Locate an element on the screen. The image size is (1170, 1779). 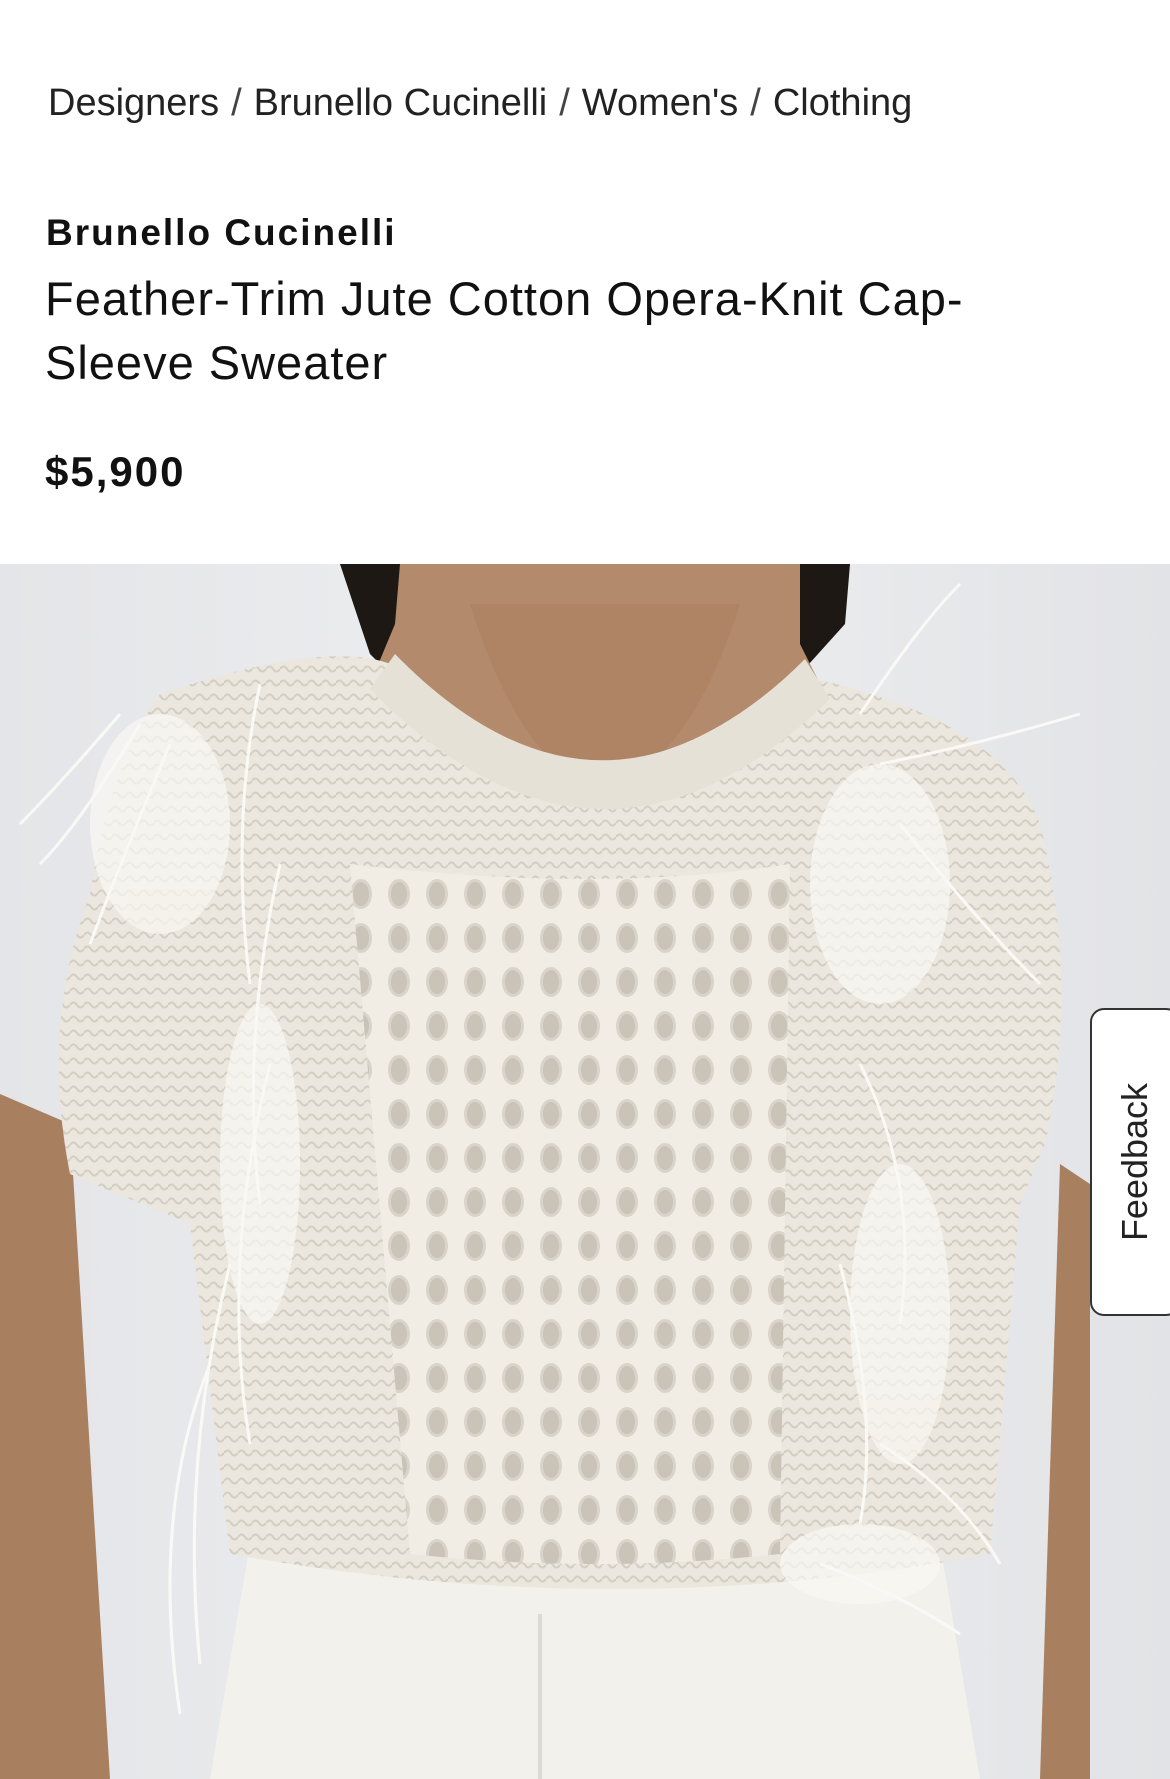
sweater-mesh-panel is located at coordinates (570, 1214).